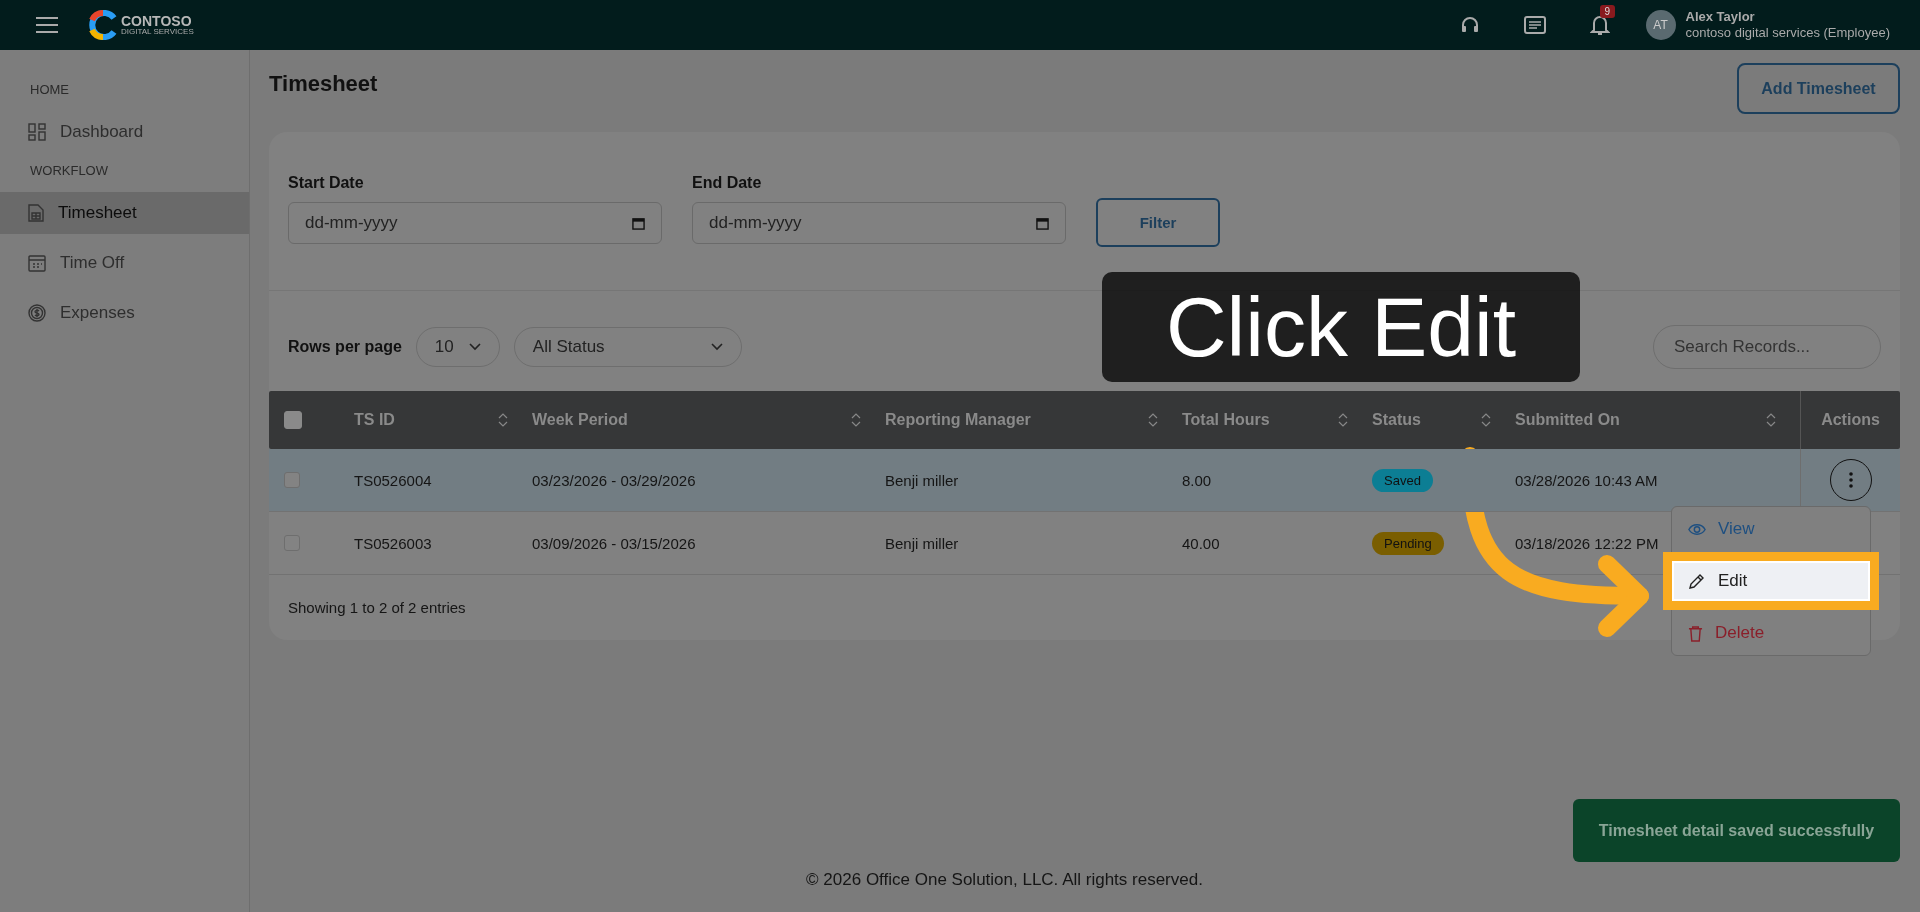  I want to click on copyright-text: © 2026 Office One Solution, LLC. All rights reserved., so click(1004, 879).